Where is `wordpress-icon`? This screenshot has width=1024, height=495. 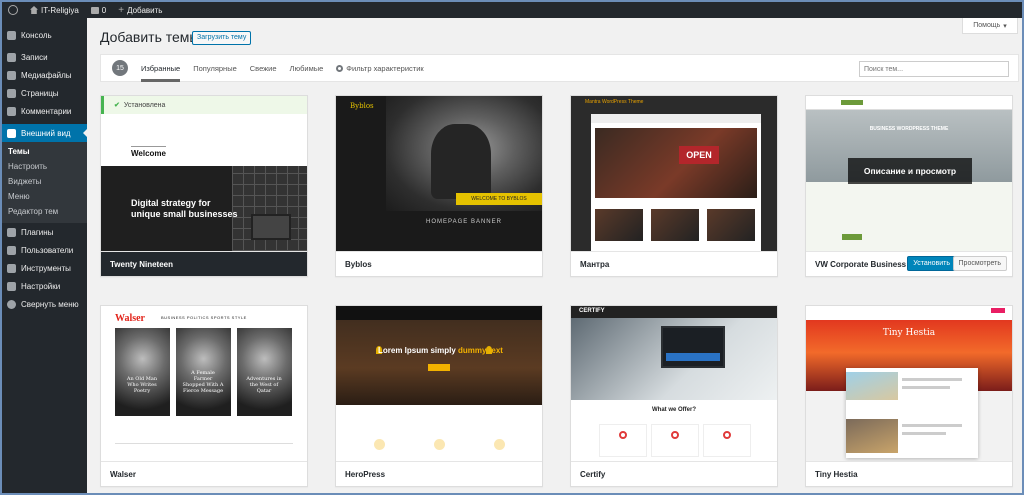 wordpress-icon is located at coordinates (13, 10).